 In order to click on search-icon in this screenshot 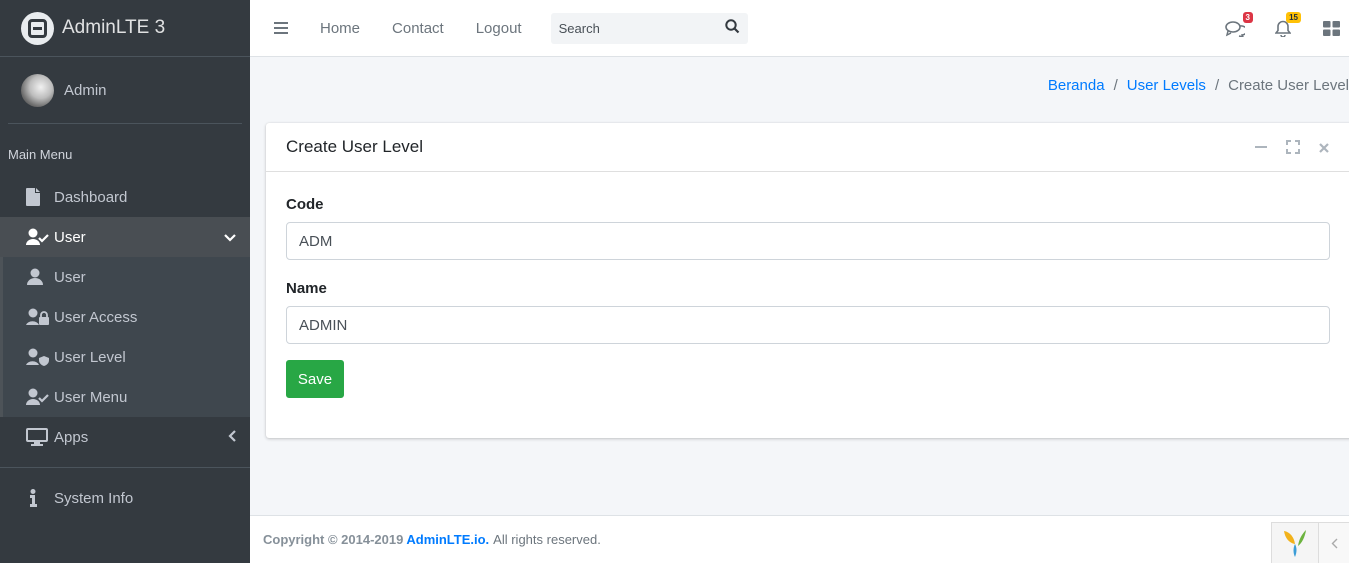, I will do `click(732, 28)`.